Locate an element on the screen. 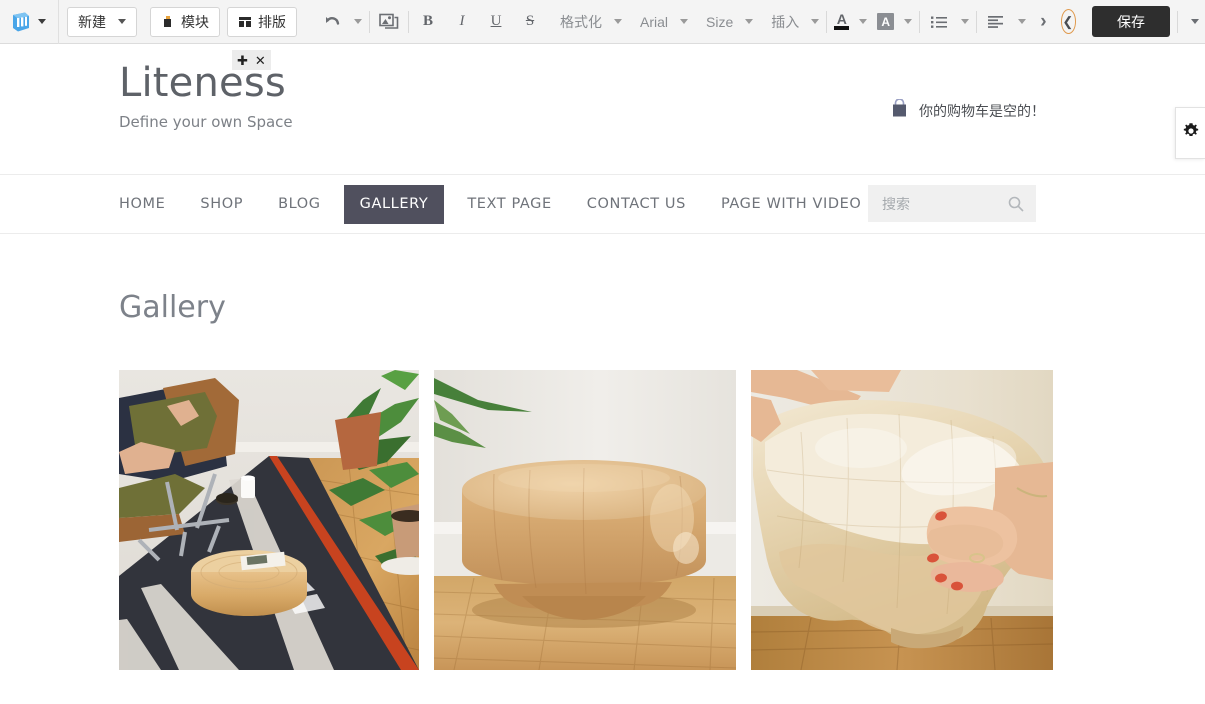 The image size is (1205, 704). font-color-letter: A is located at coordinates (841, 19).